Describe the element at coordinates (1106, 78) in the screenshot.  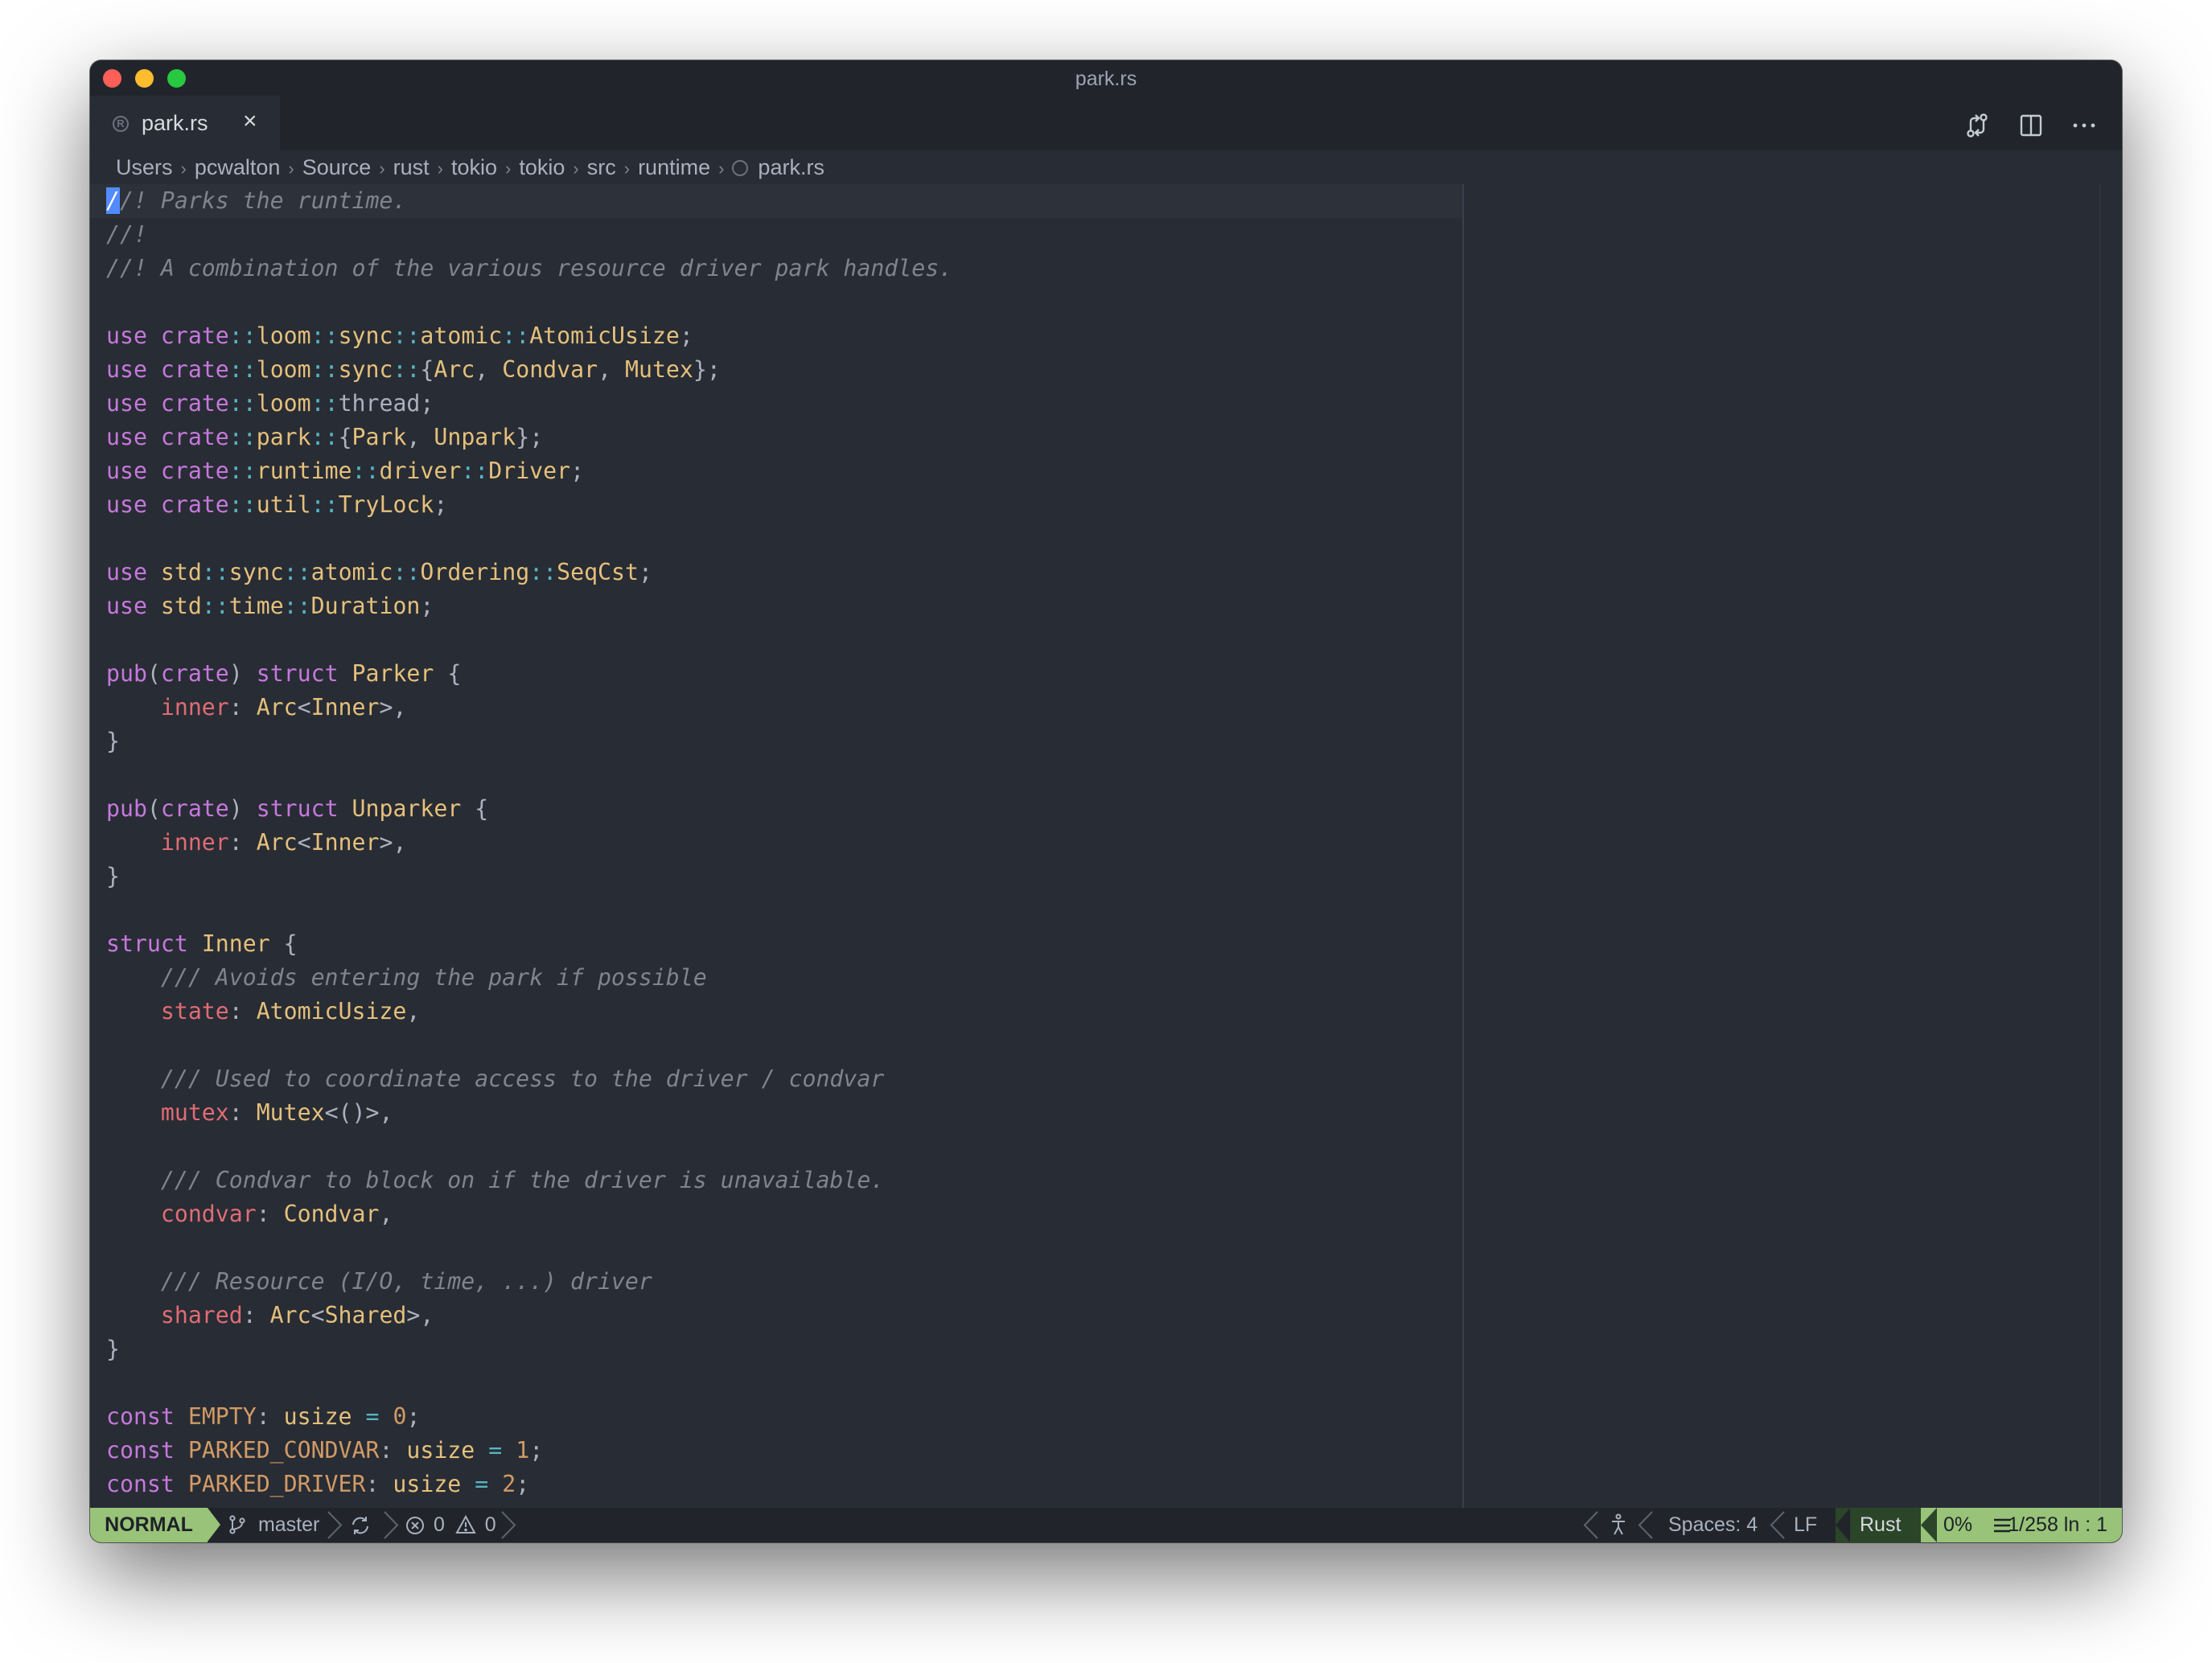
I see `title-bar: park.rs` at that location.